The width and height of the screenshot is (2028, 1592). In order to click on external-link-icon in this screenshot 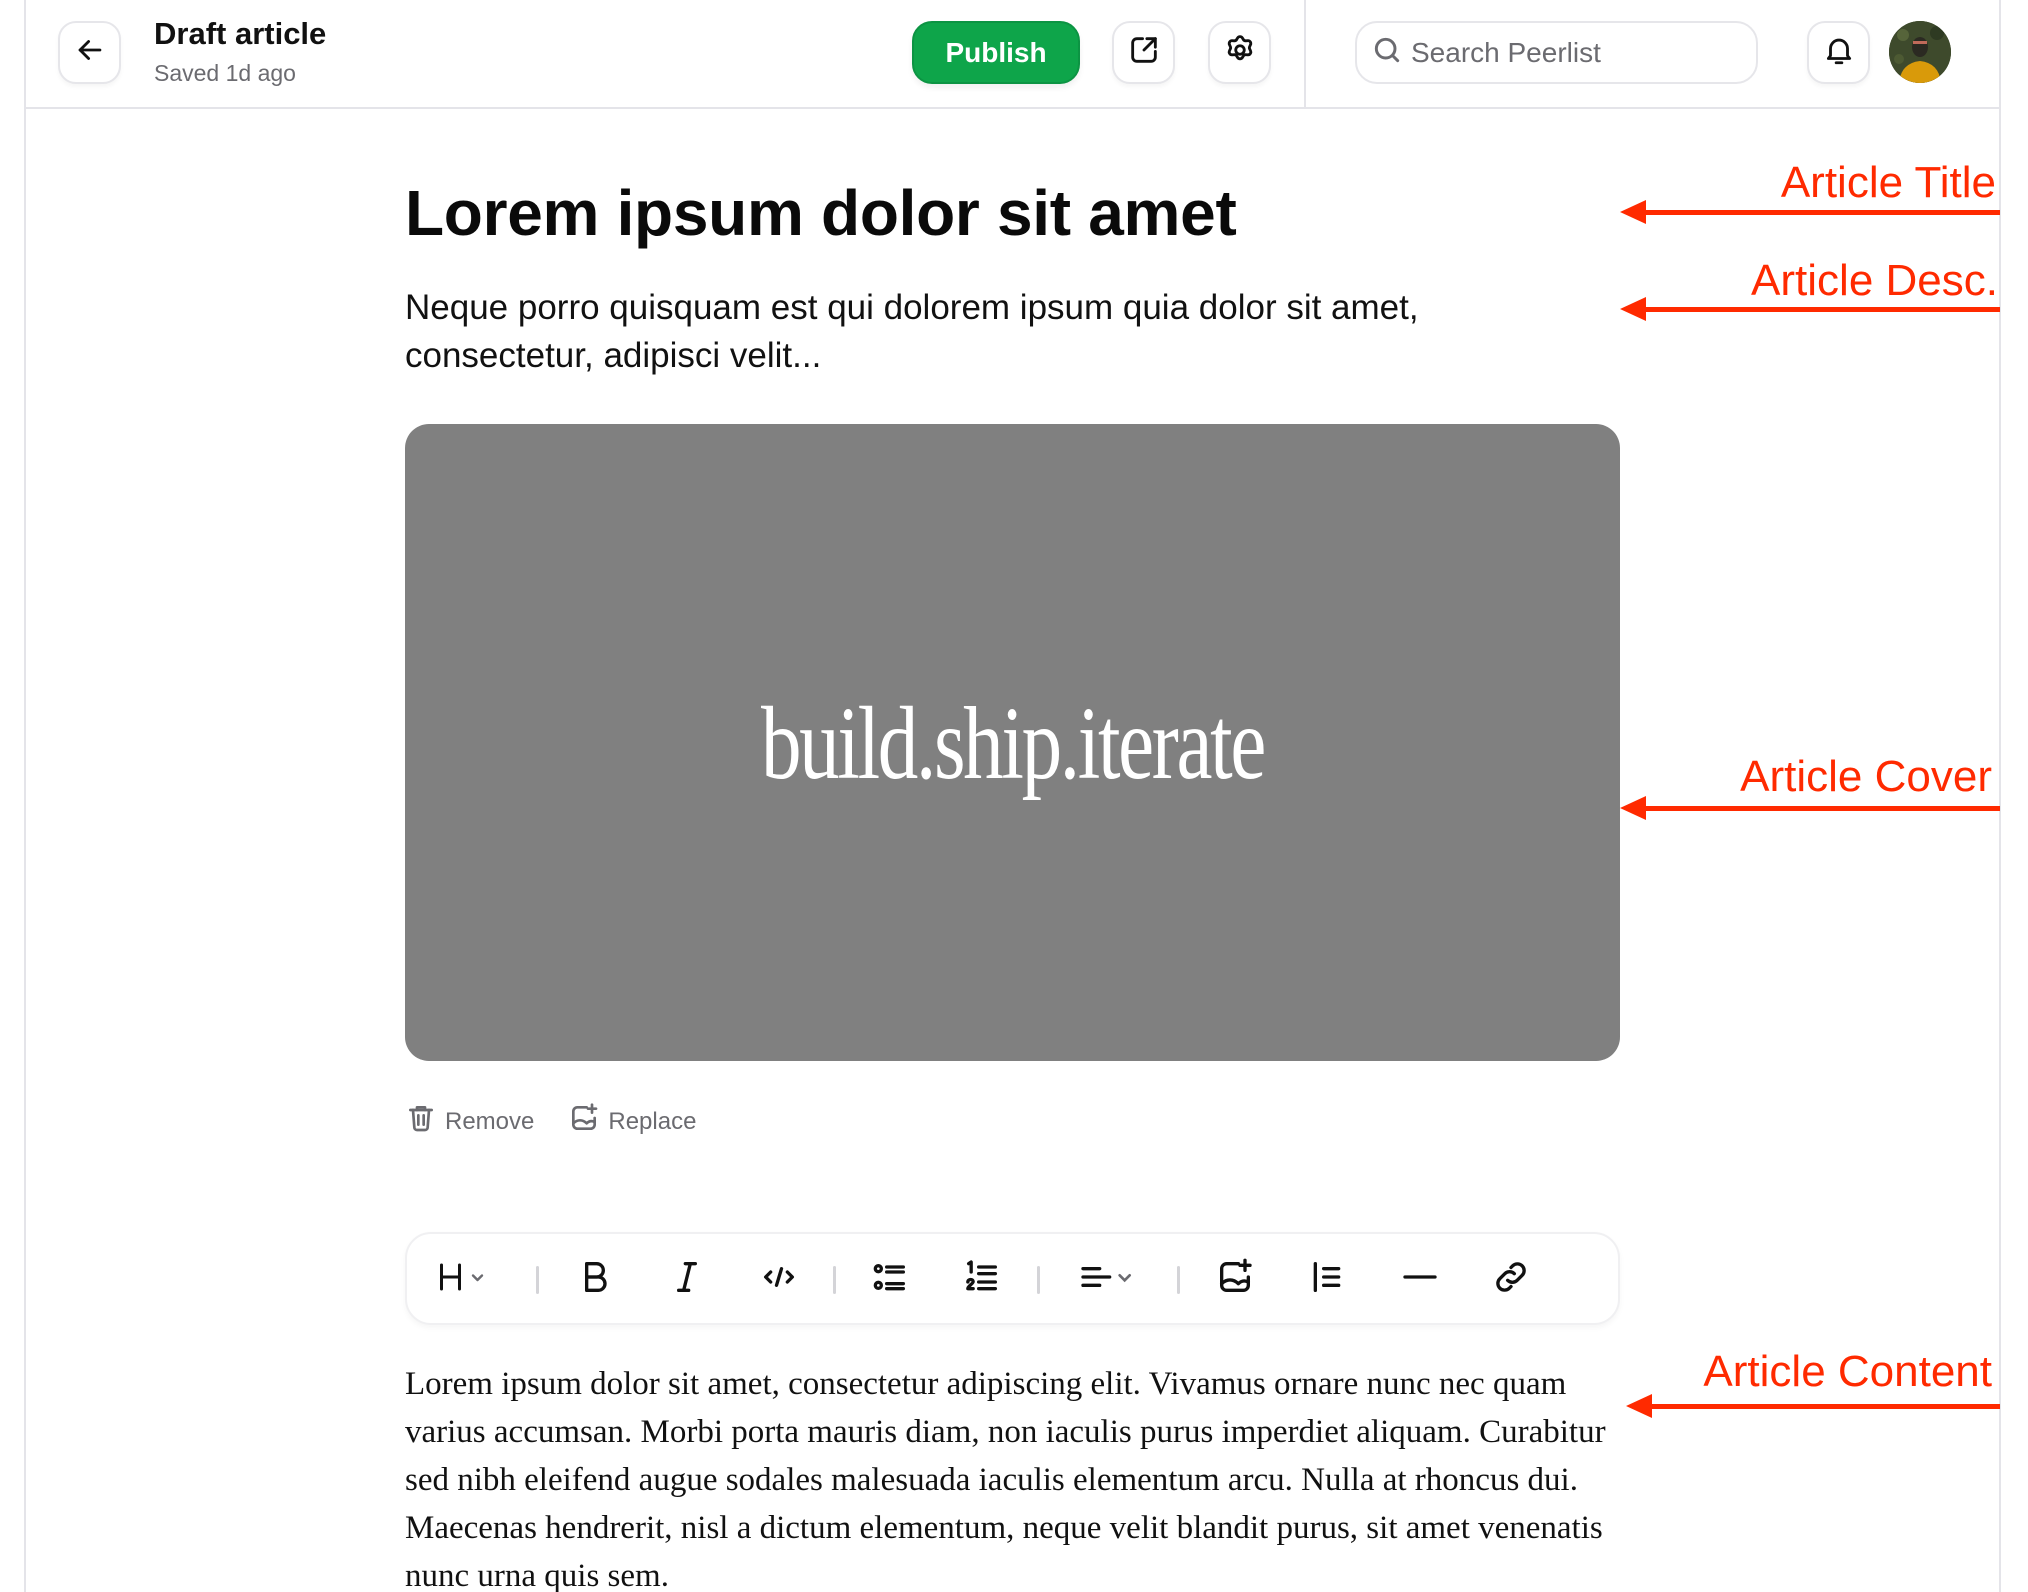, I will do `click(1144, 52)`.